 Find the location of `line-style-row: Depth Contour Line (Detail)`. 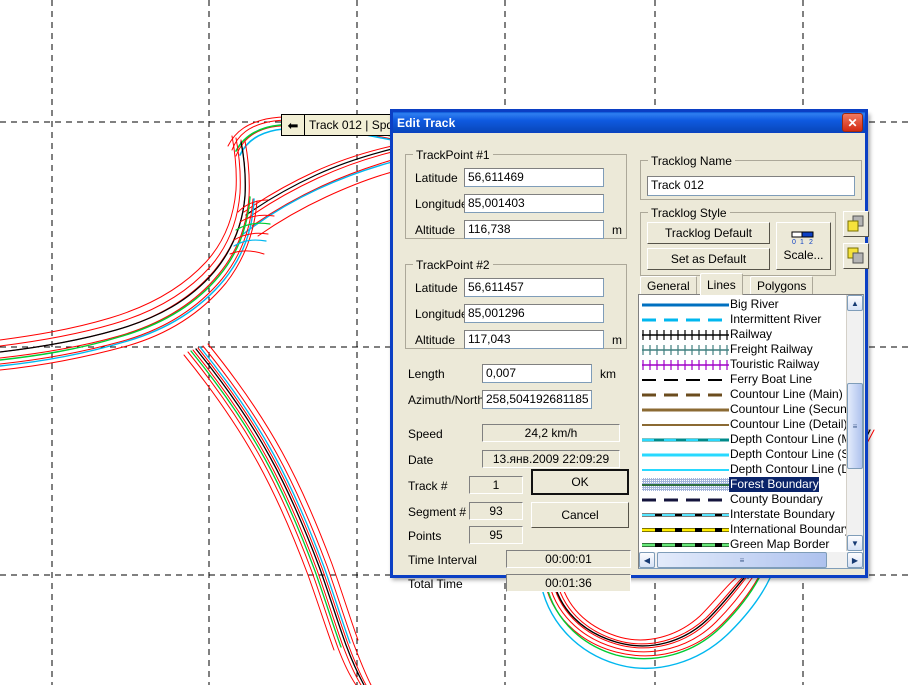

line-style-row: Depth Contour Line (Detail) is located at coordinates (752, 469).